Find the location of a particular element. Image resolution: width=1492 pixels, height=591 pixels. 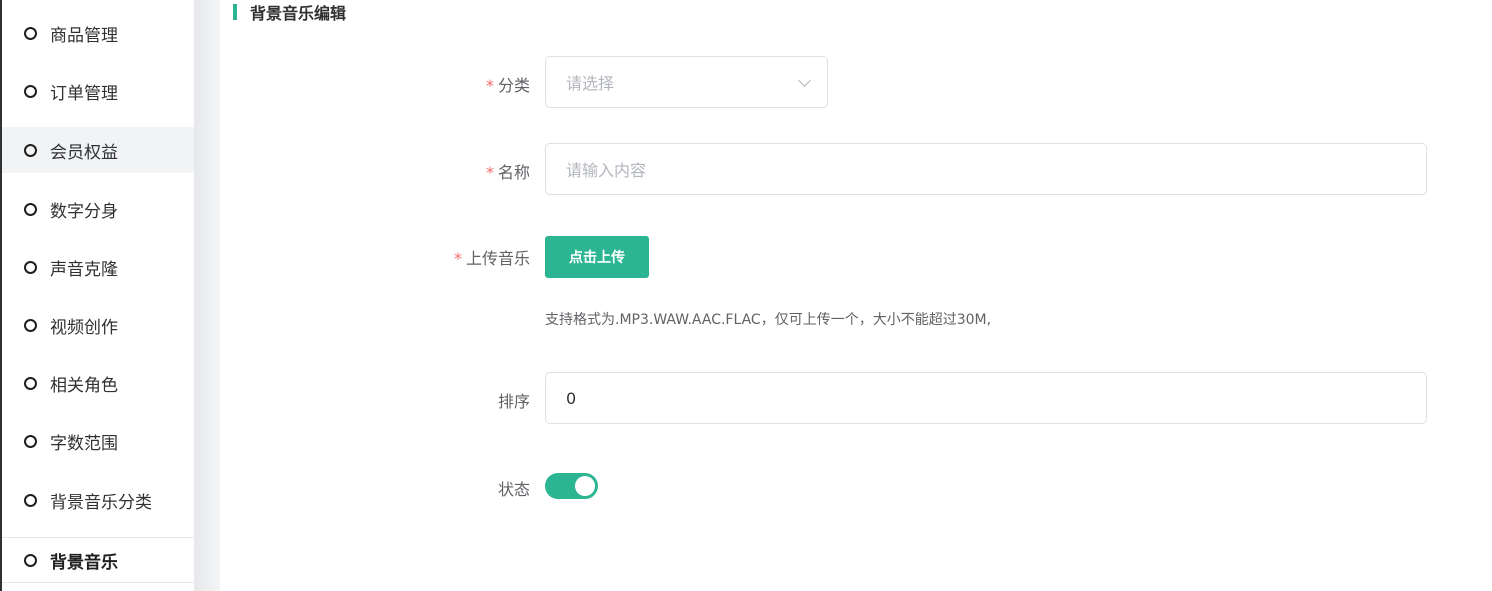

sidebar: 商品管理 订单管理 会员权益 数字分身 声音克隆 视频创作 相关角色 字数范围 is located at coordinates (97, 295).